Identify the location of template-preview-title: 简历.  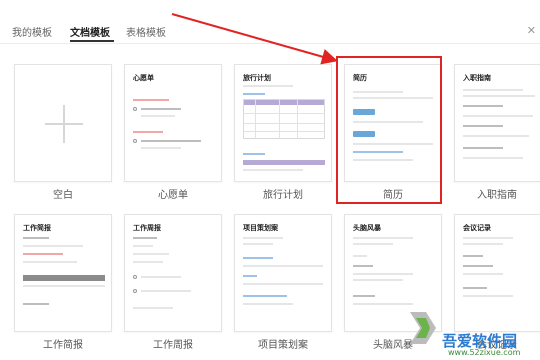
(360, 78).